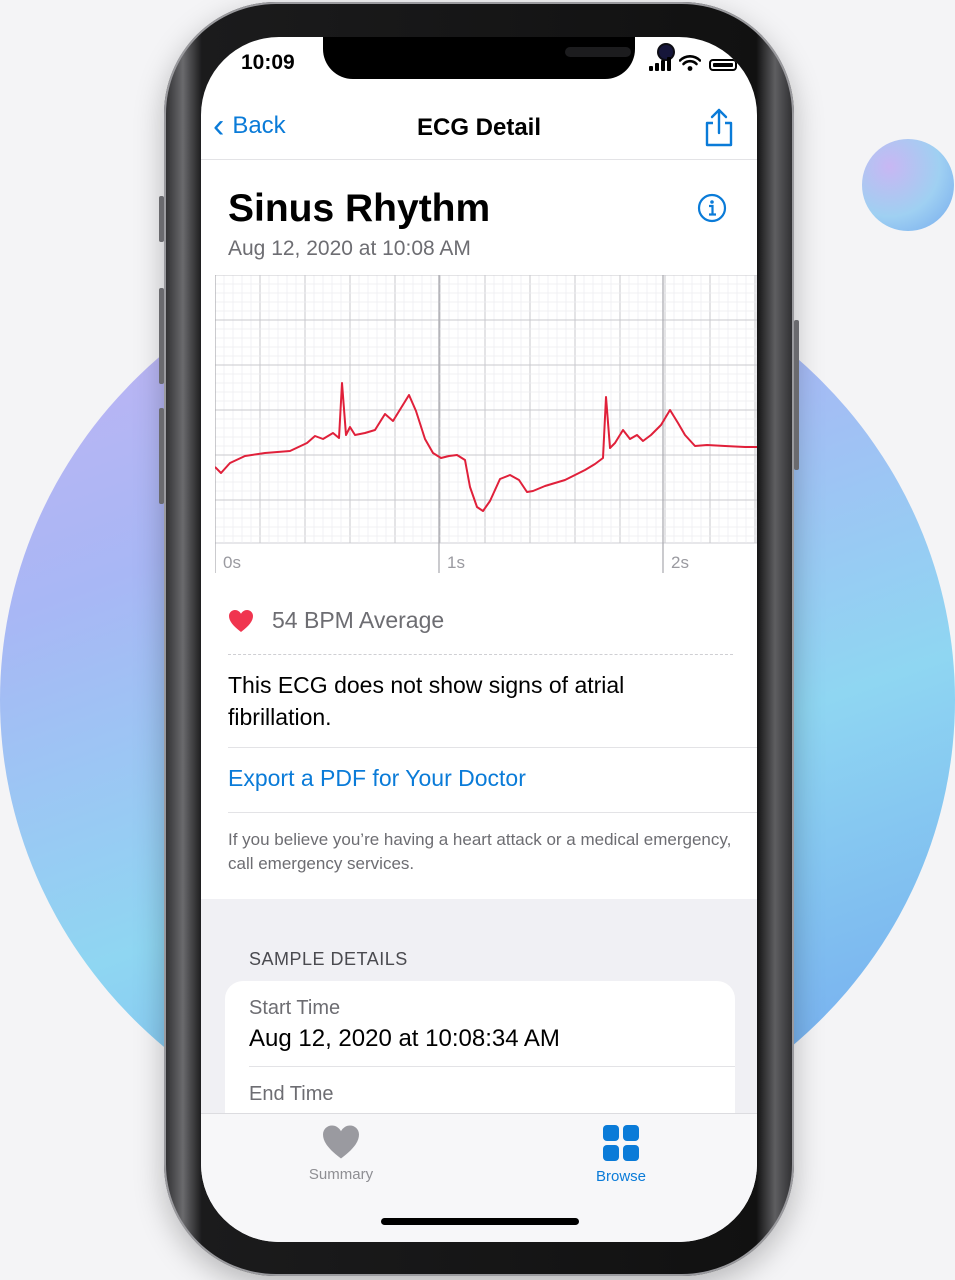 Image resolution: width=955 pixels, height=1280 pixels. What do you see at coordinates (377, 778) in the screenshot?
I see `export-pdf-link: Export a PDF for Your Doctor` at bounding box center [377, 778].